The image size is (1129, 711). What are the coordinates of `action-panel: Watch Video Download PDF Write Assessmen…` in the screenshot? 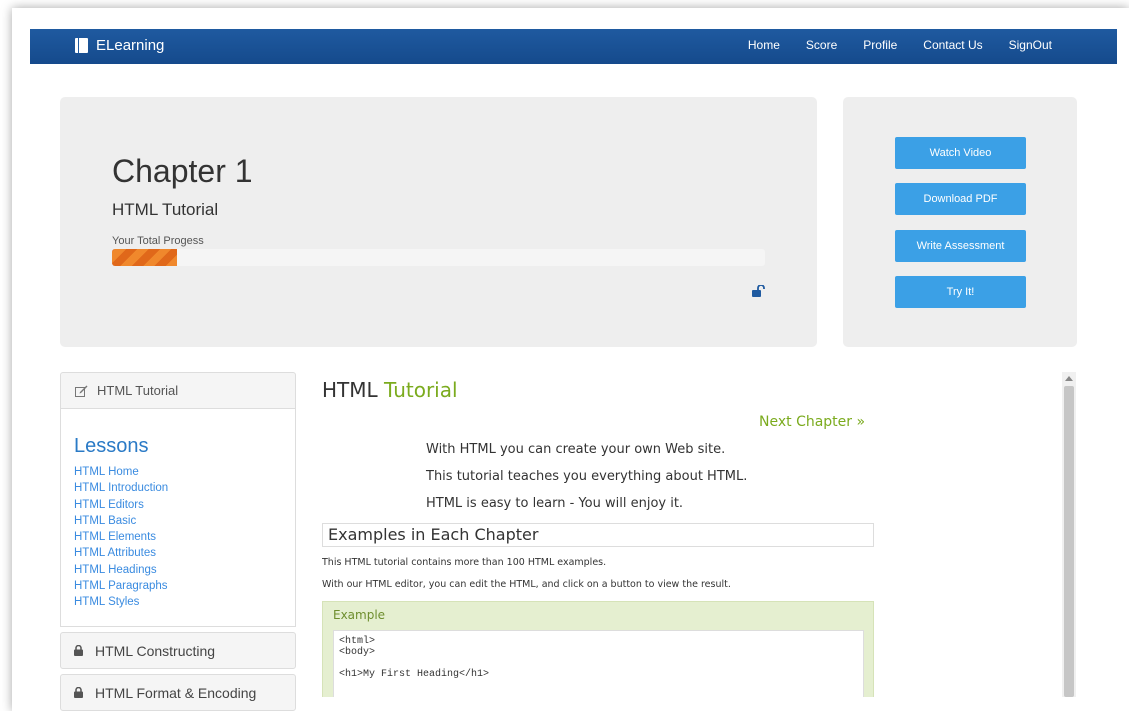 It's located at (960, 222).